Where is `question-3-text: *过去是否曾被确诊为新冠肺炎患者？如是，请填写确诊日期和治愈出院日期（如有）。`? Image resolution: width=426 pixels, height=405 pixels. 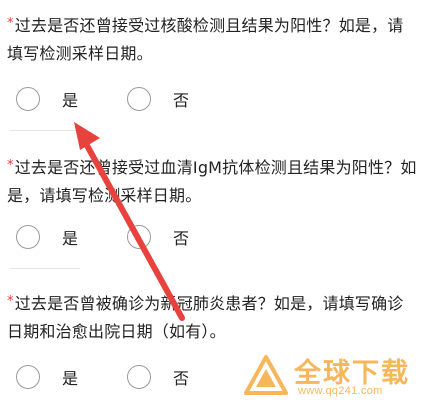 question-3-text: *过去是否曾被确诊为新冠肺炎患者？如是，请填写确诊日期和治愈出院日期（如有）。 is located at coordinates (213, 318).